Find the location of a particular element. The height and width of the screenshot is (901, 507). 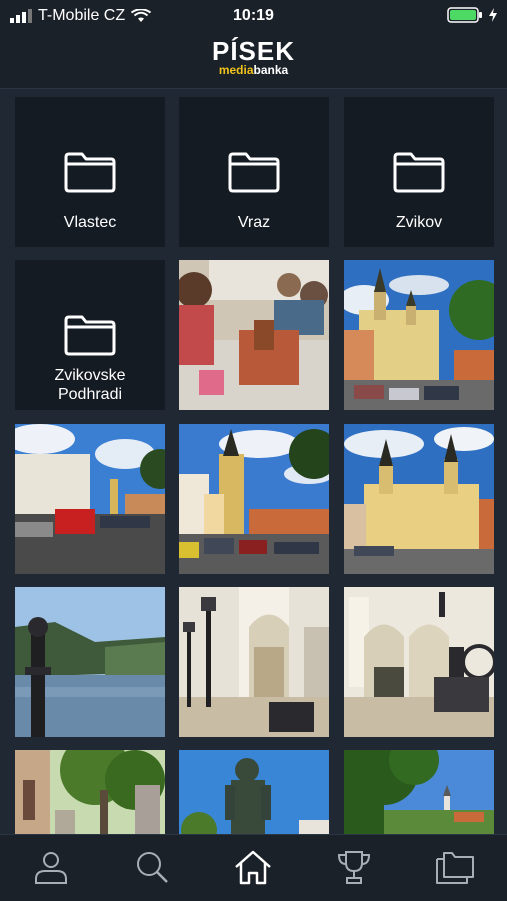

photo-trees-landscape is located at coordinates (419, 792).